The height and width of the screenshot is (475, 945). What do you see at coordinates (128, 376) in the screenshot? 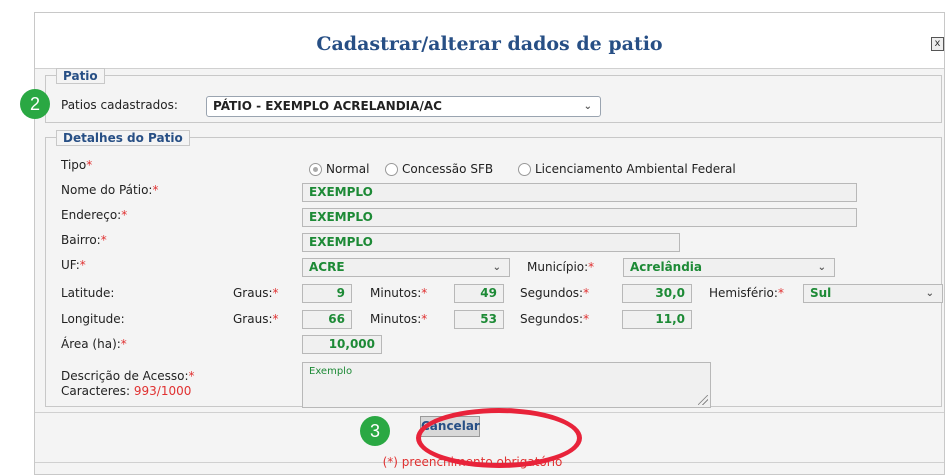
I see `descricao-label: Descrição de Acesso:*` at bounding box center [128, 376].